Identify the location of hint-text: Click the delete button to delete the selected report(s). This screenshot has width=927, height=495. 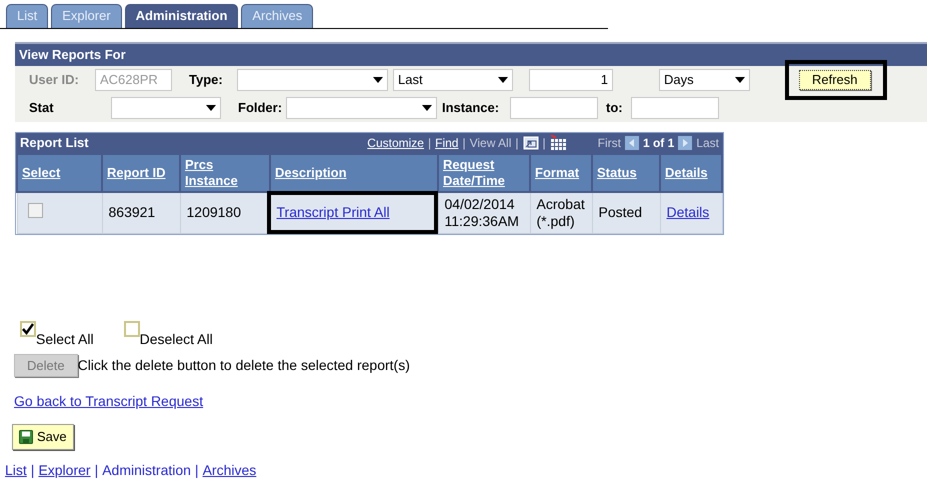
(244, 365).